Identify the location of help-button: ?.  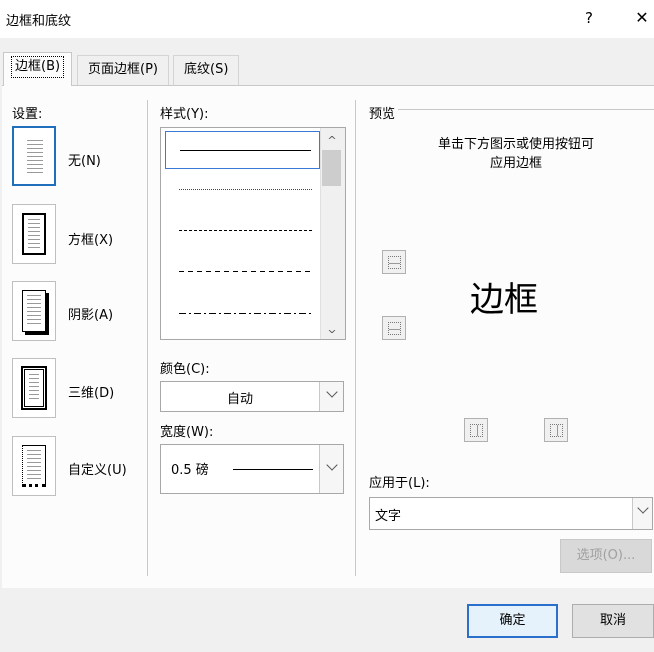
(589, 18).